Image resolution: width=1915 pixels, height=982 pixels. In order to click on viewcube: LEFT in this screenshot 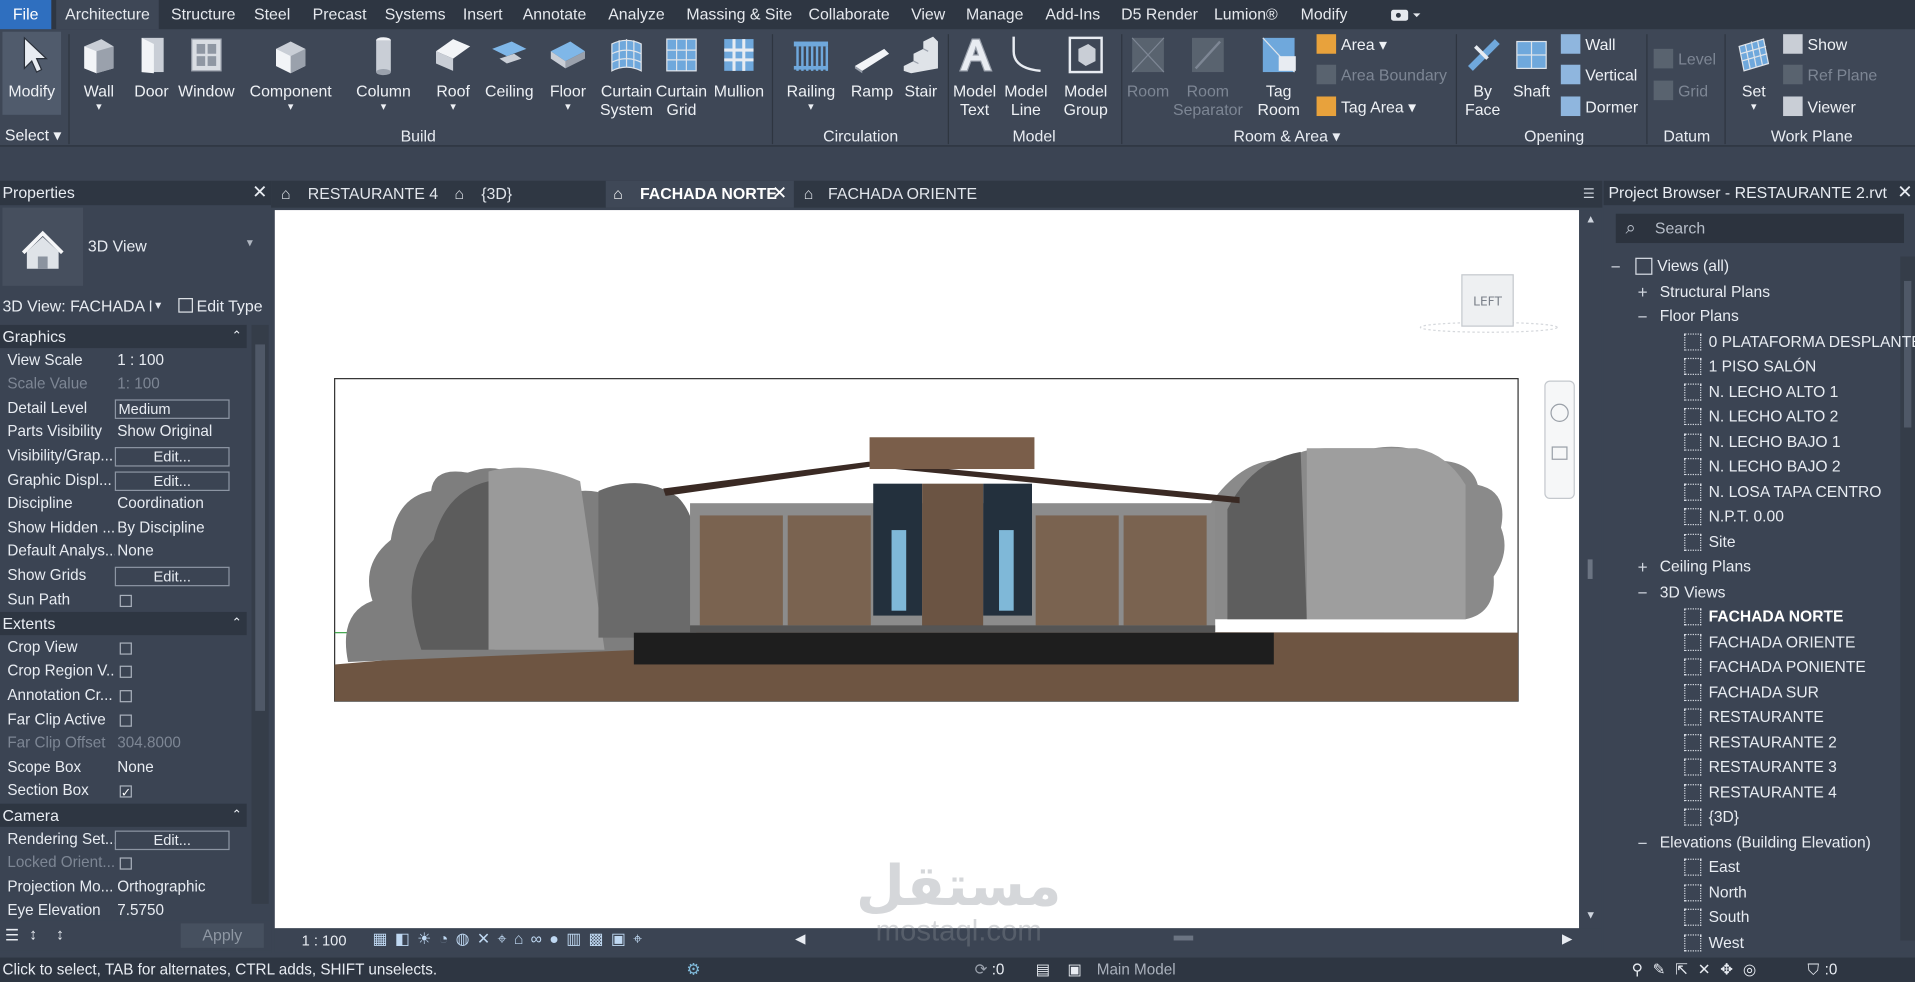, I will do `click(1488, 303)`.